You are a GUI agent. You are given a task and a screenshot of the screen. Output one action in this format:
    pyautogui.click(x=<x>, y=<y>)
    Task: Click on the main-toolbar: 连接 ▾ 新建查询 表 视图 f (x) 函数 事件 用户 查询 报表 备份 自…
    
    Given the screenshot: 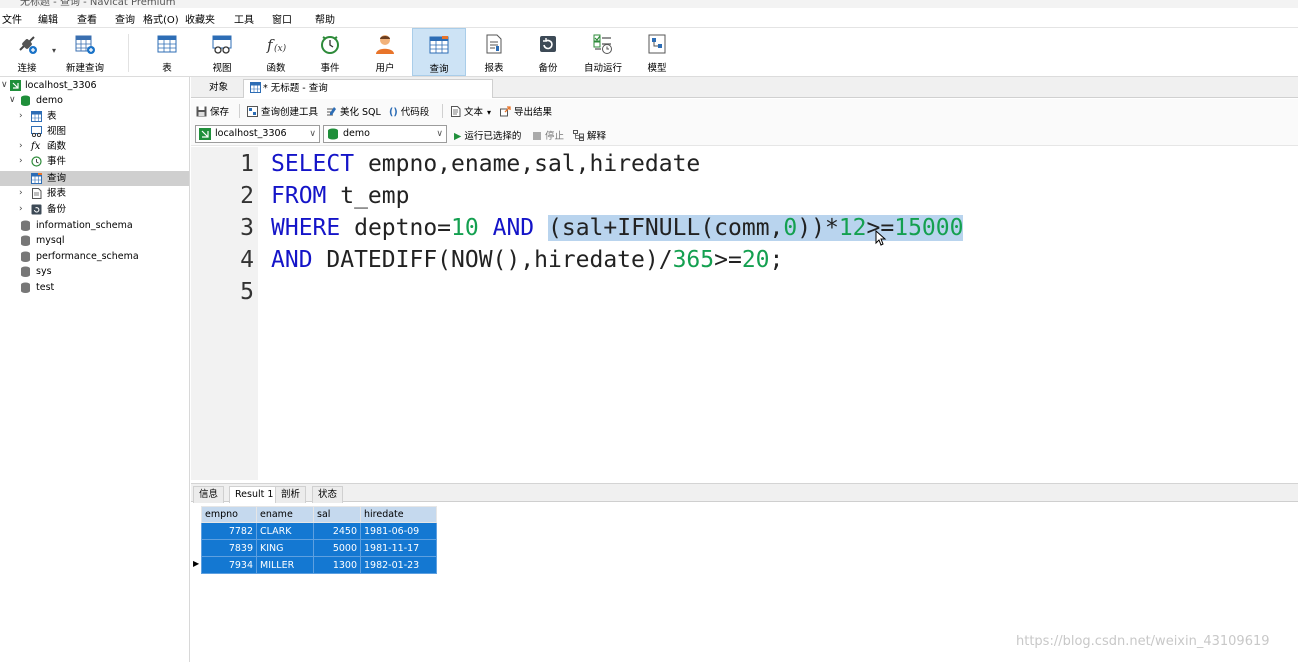 What is the action you would take?
    pyautogui.click(x=649, y=52)
    